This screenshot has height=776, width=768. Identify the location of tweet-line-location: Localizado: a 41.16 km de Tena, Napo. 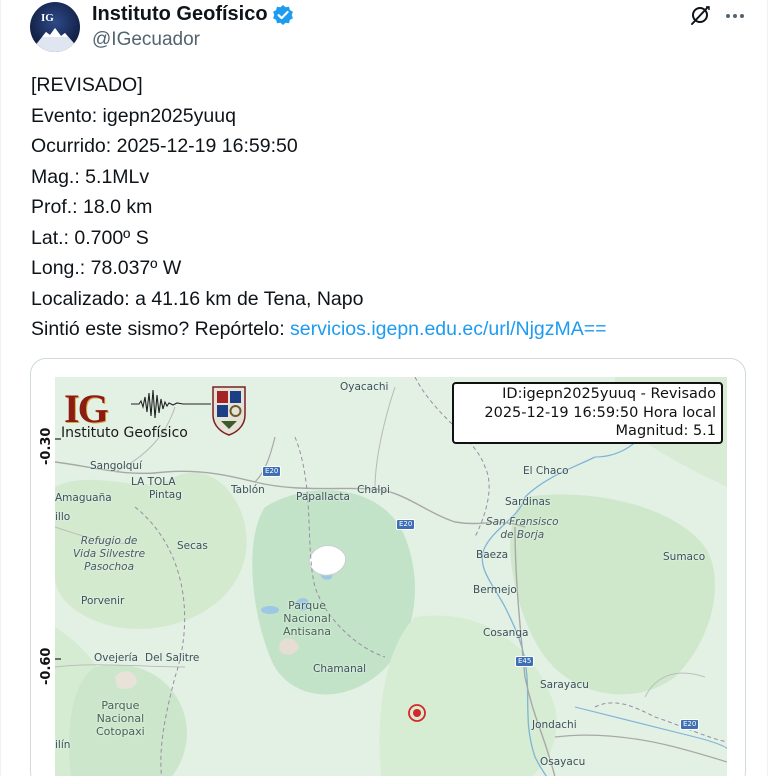
(197, 298).